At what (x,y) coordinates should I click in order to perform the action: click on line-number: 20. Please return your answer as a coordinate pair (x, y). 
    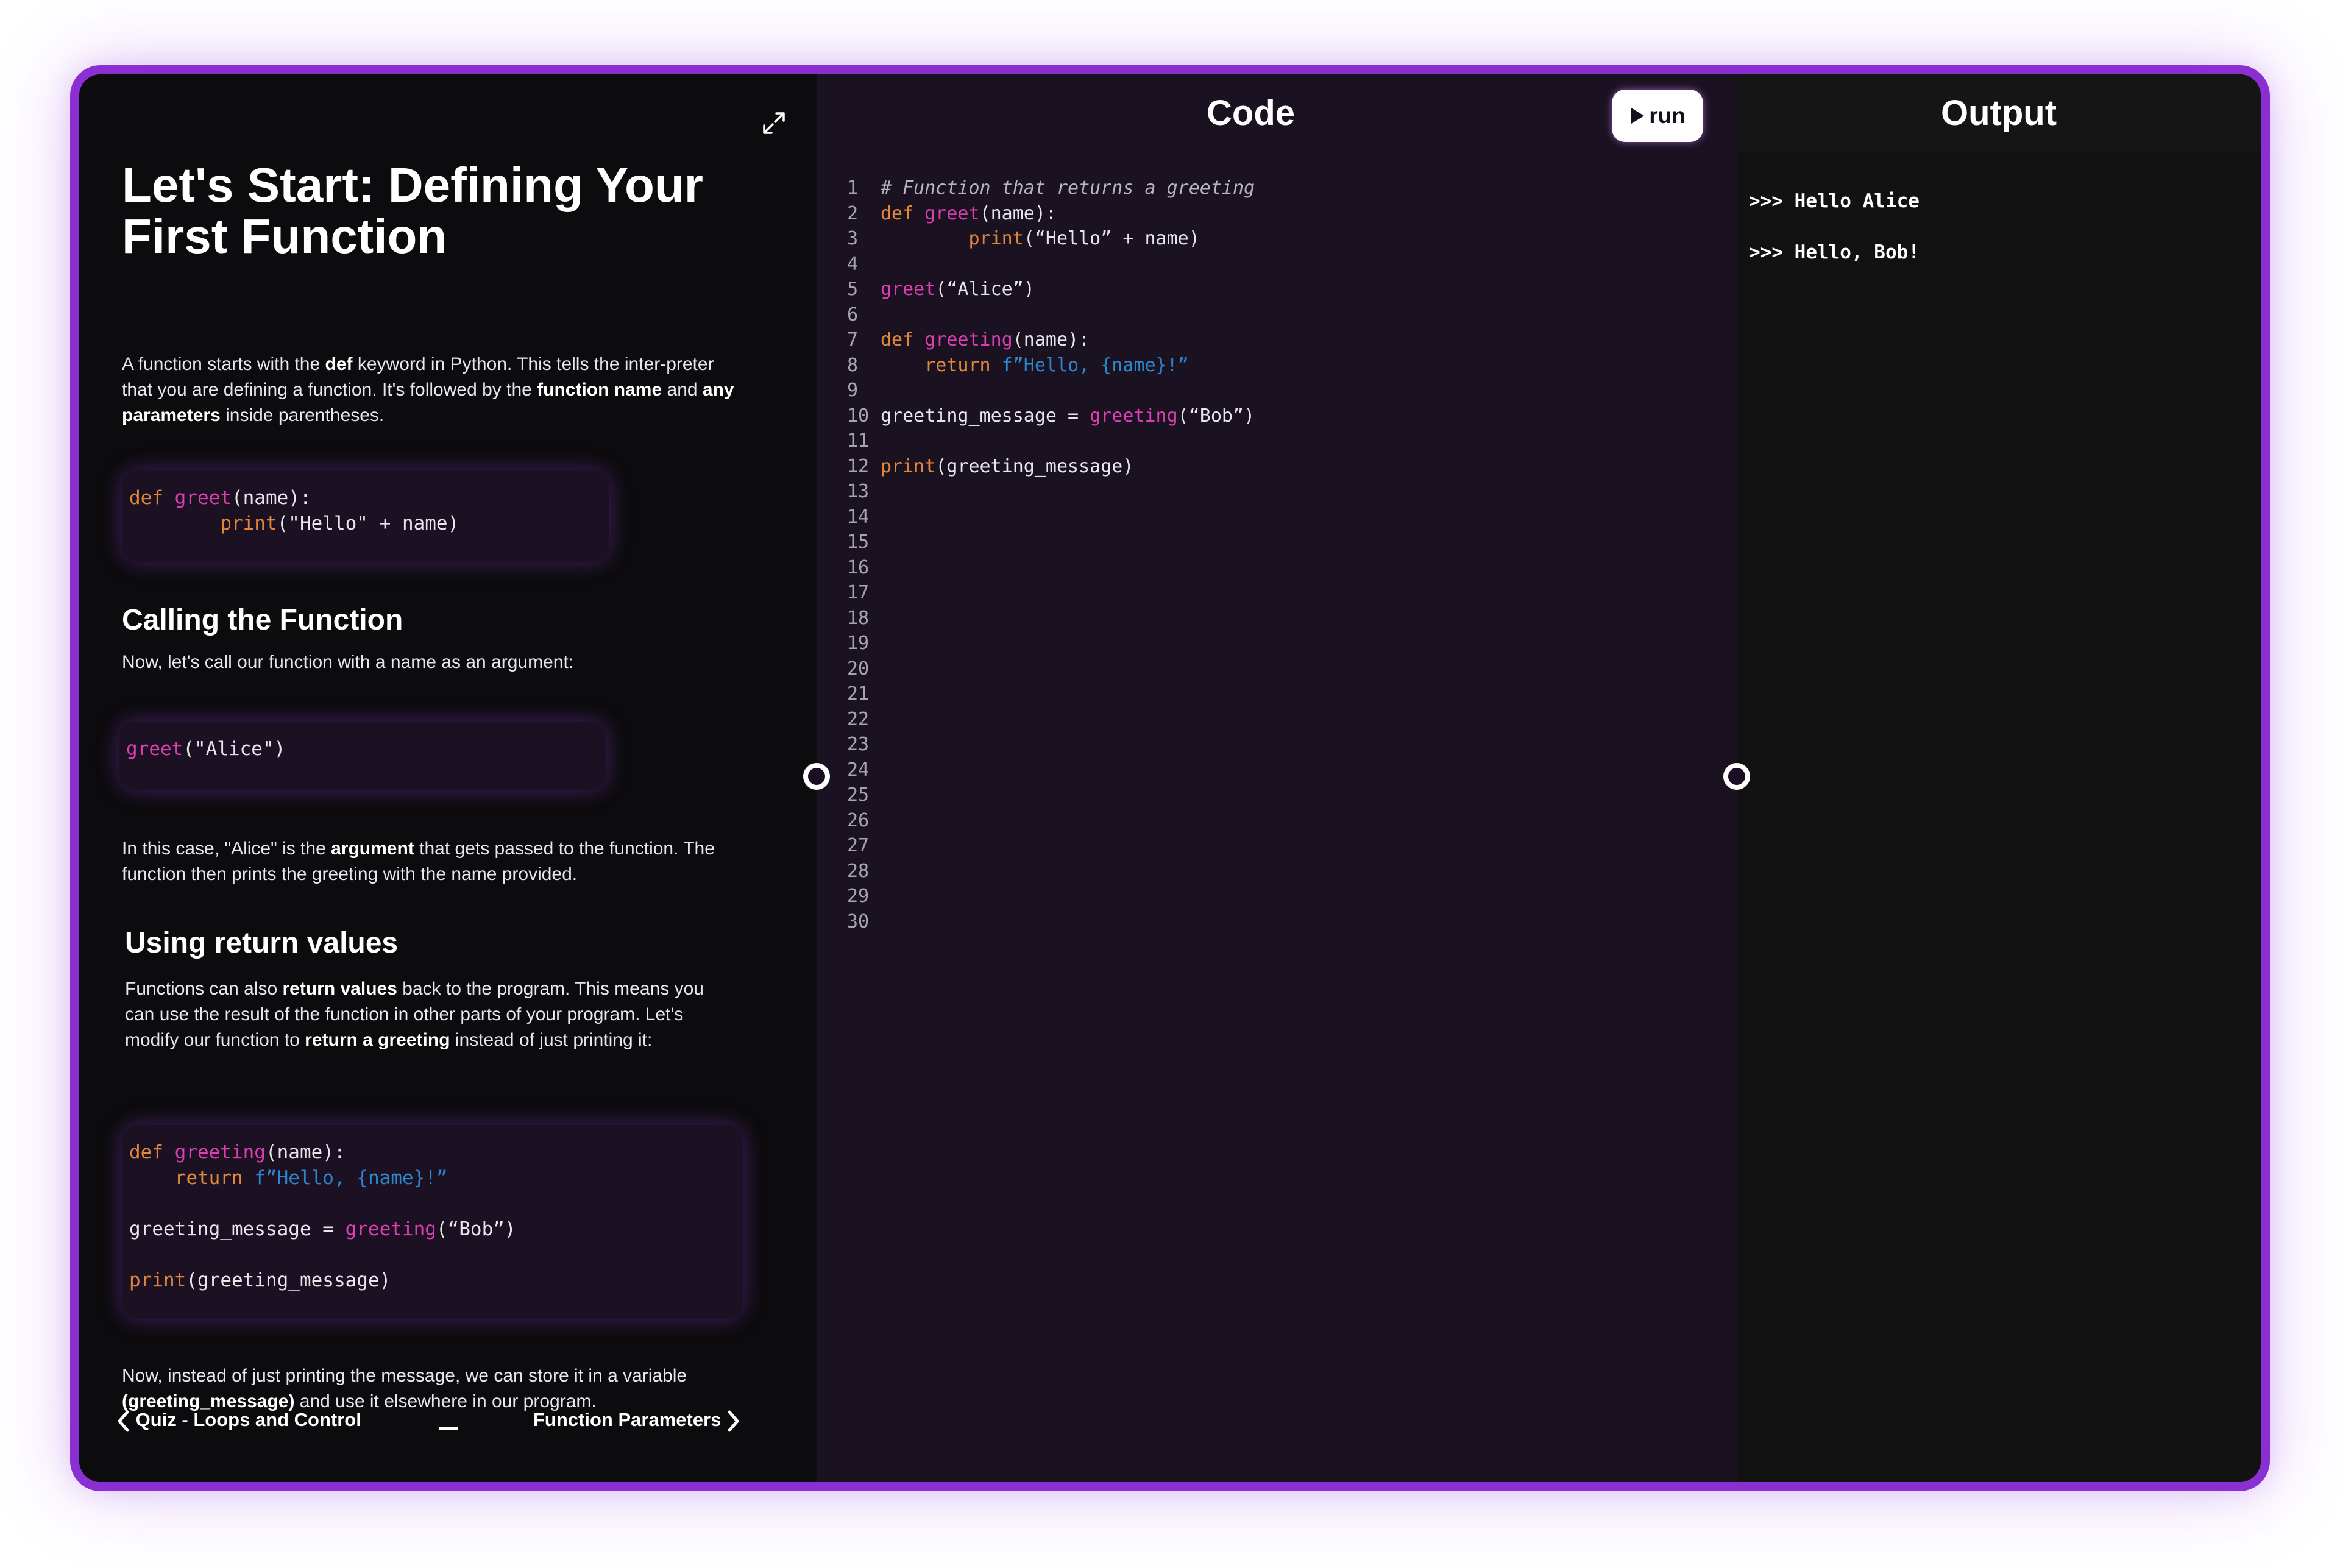
    Looking at the image, I should click on (858, 668).